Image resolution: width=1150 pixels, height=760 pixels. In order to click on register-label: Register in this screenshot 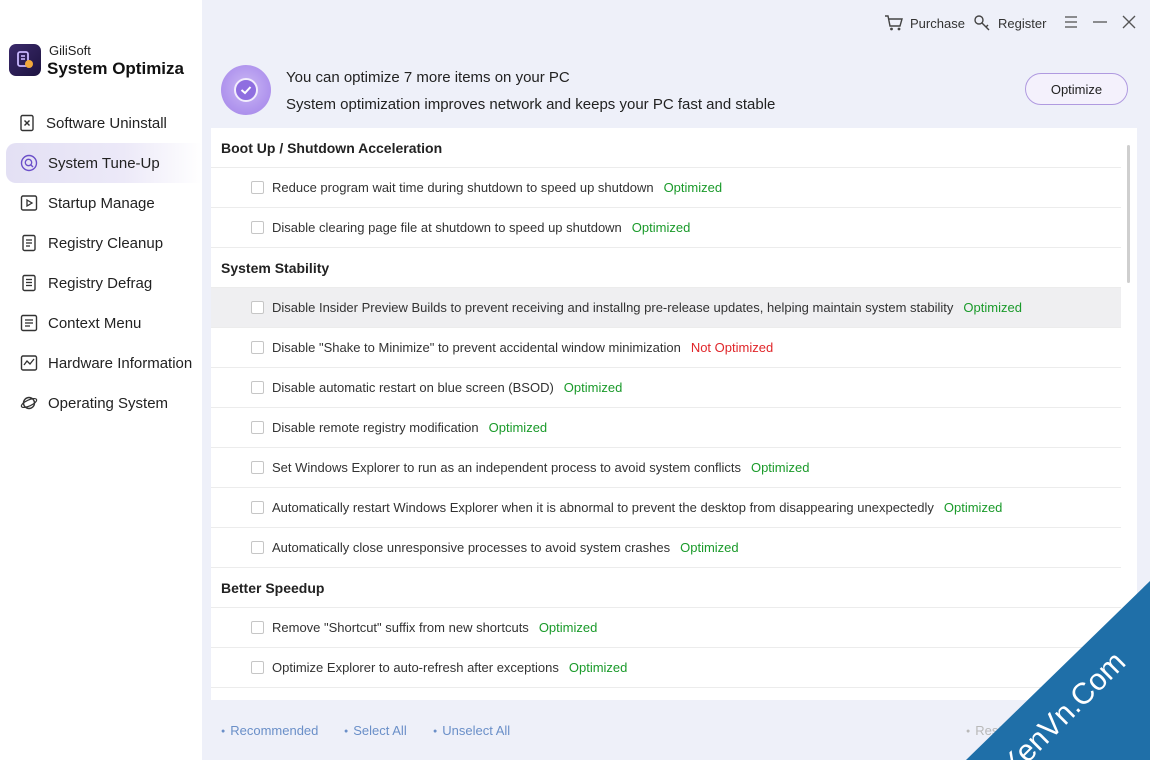, I will do `click(1022, 23)`.